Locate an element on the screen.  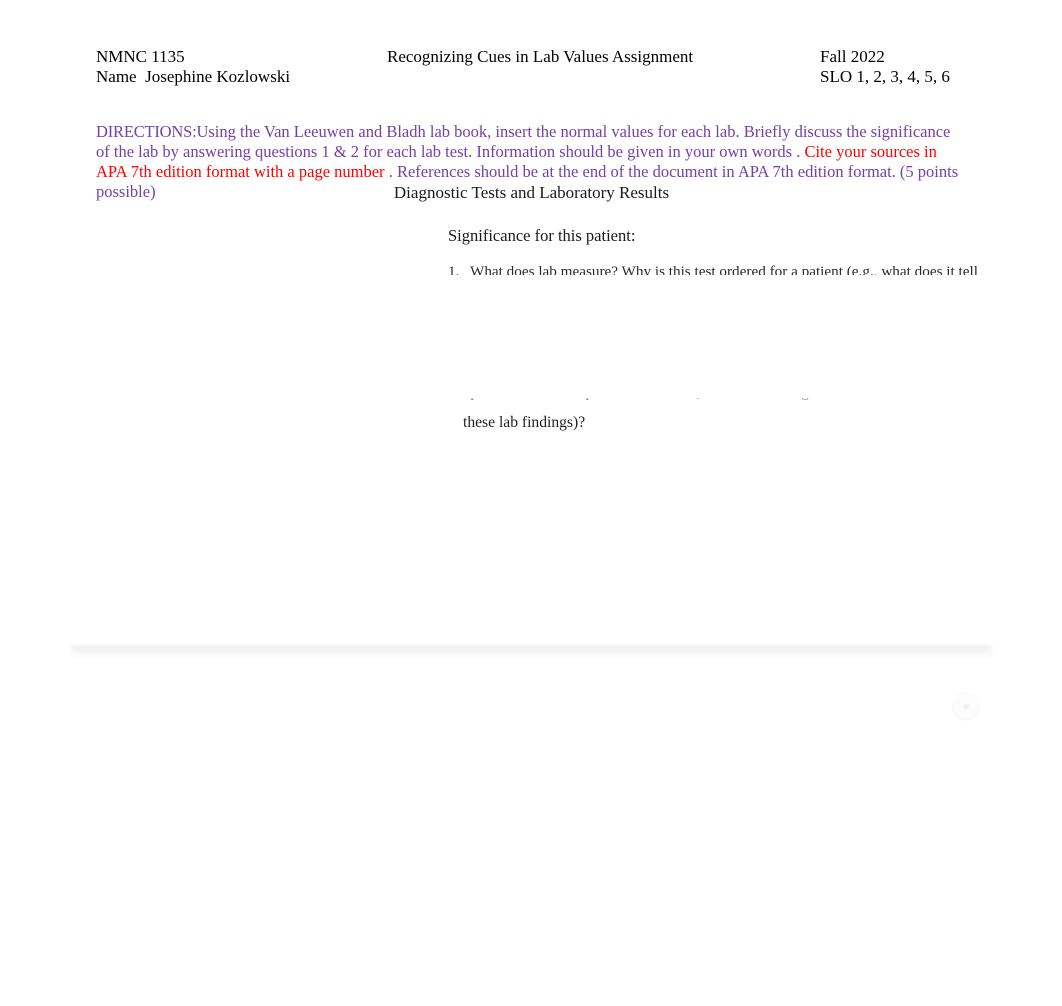
question-continuation-line: these lab findings)? is located at coordinates (524, 422).